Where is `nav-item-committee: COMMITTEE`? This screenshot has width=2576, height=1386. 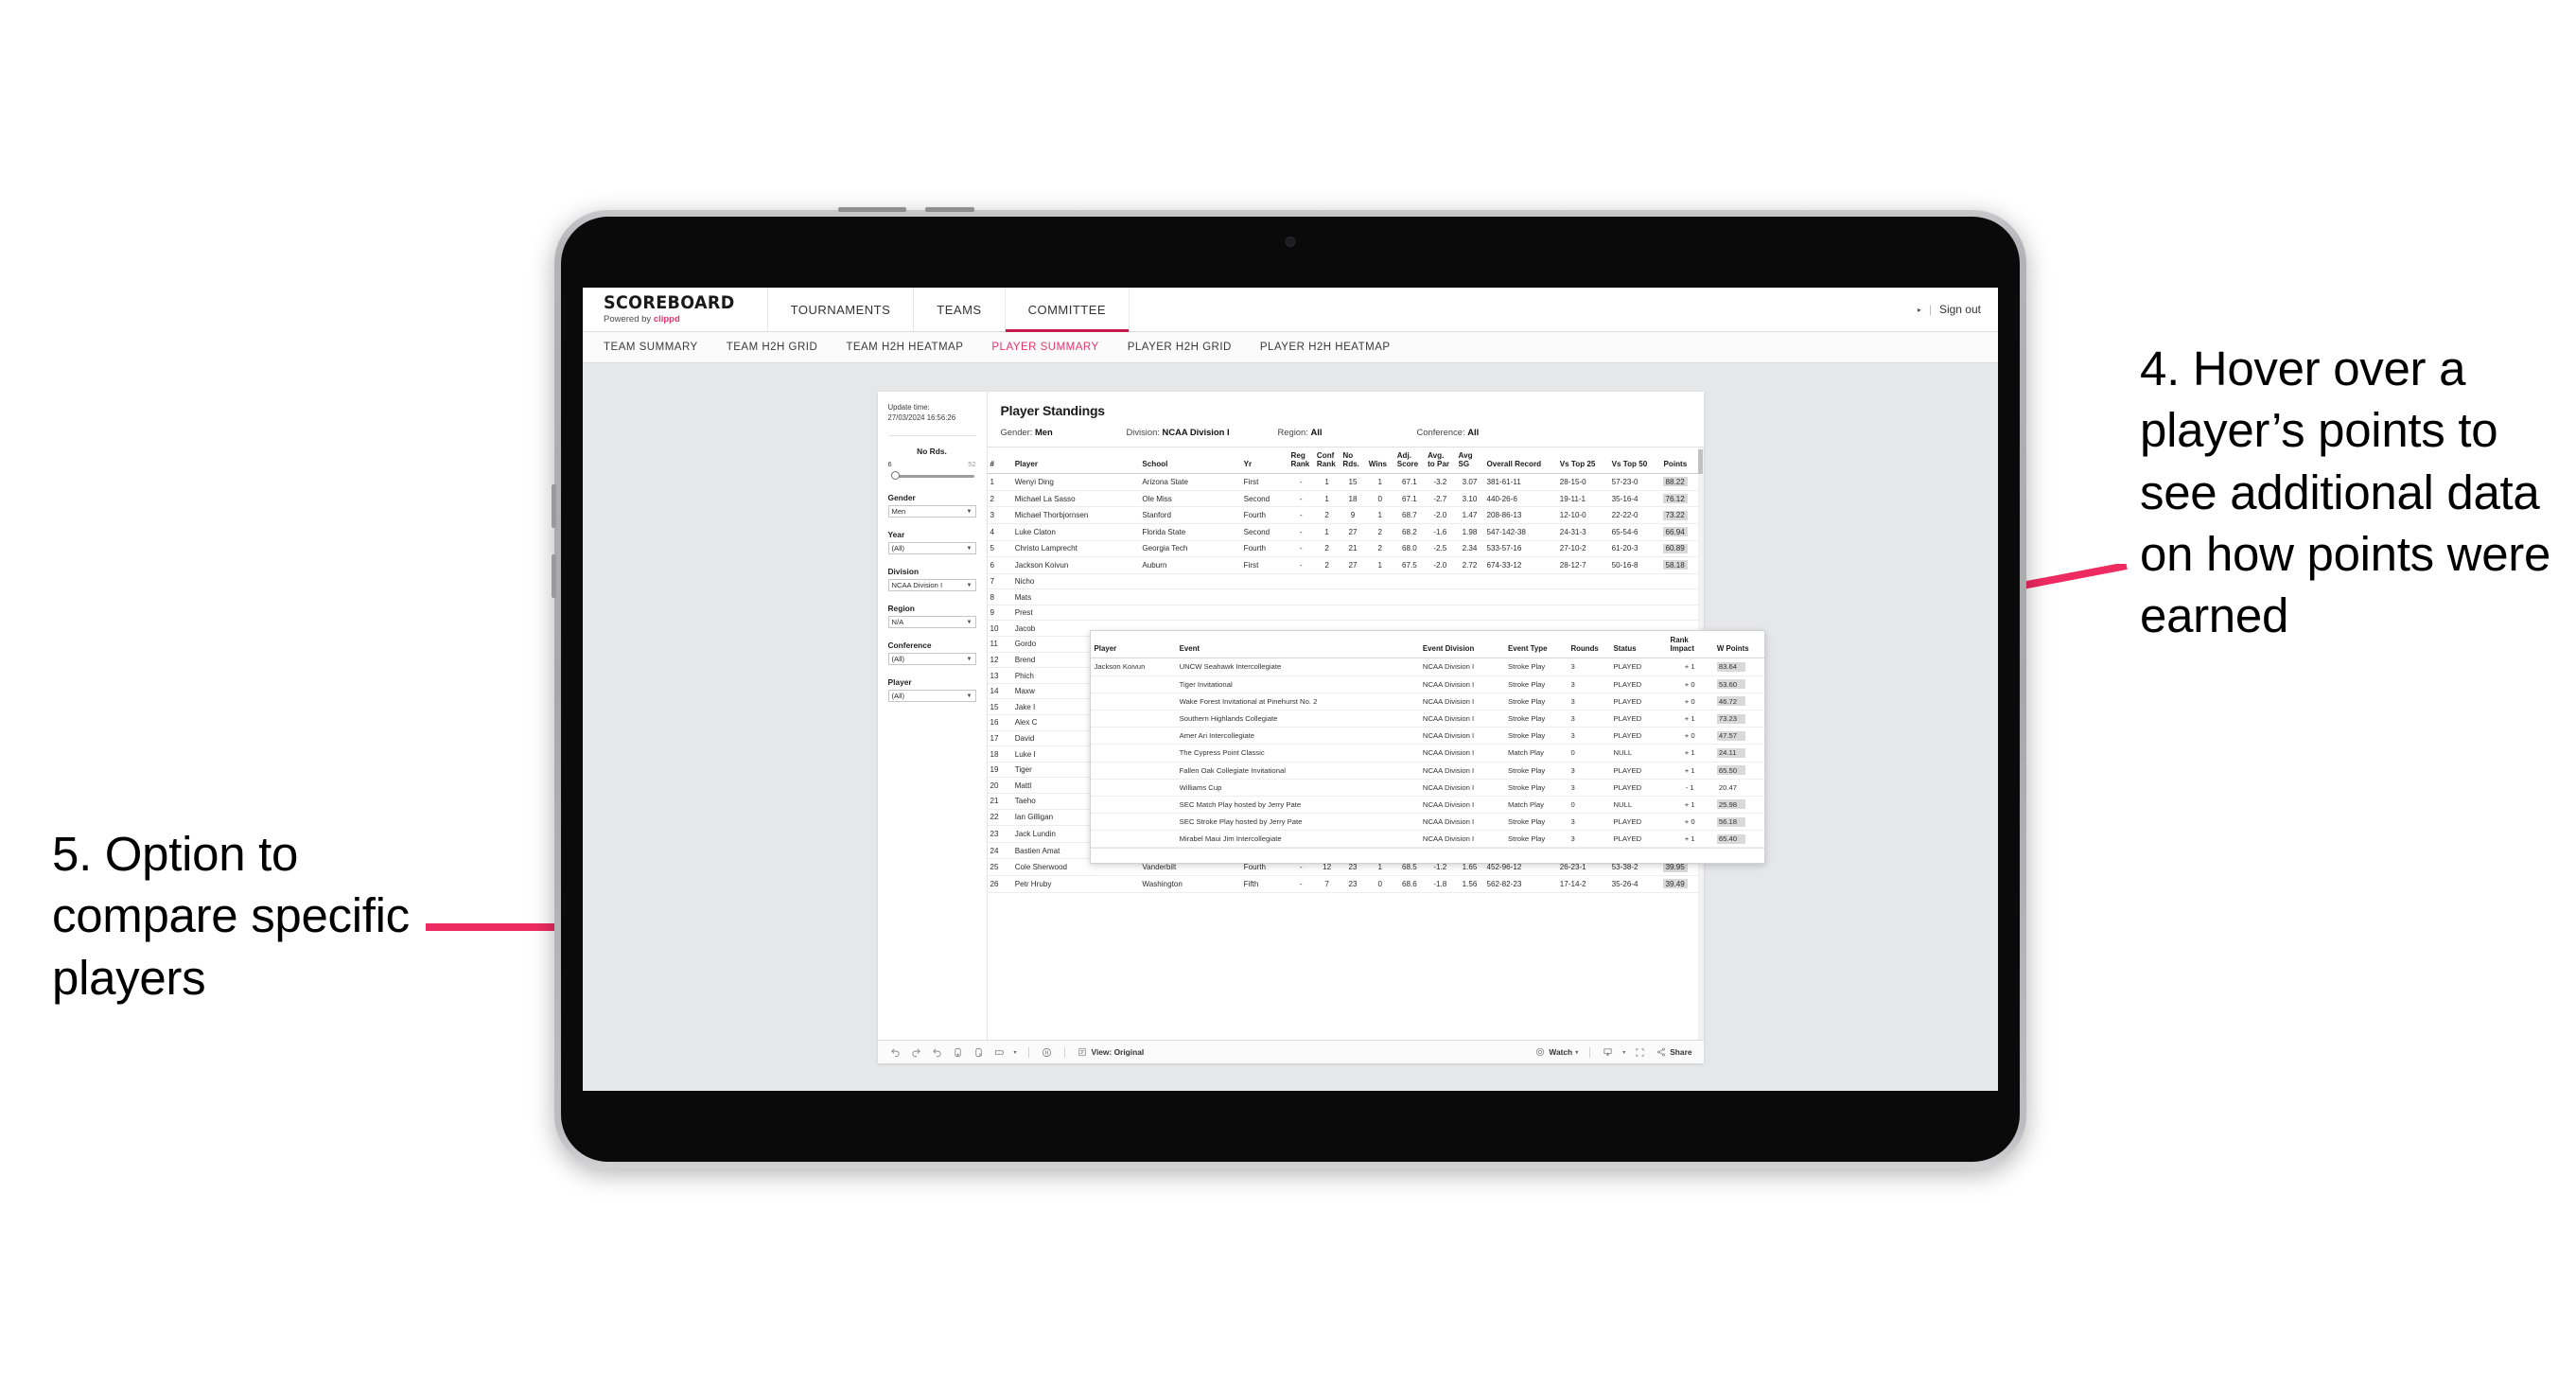 nav-item-committee: COMMITTEE is located at coordinates (1068, 310).